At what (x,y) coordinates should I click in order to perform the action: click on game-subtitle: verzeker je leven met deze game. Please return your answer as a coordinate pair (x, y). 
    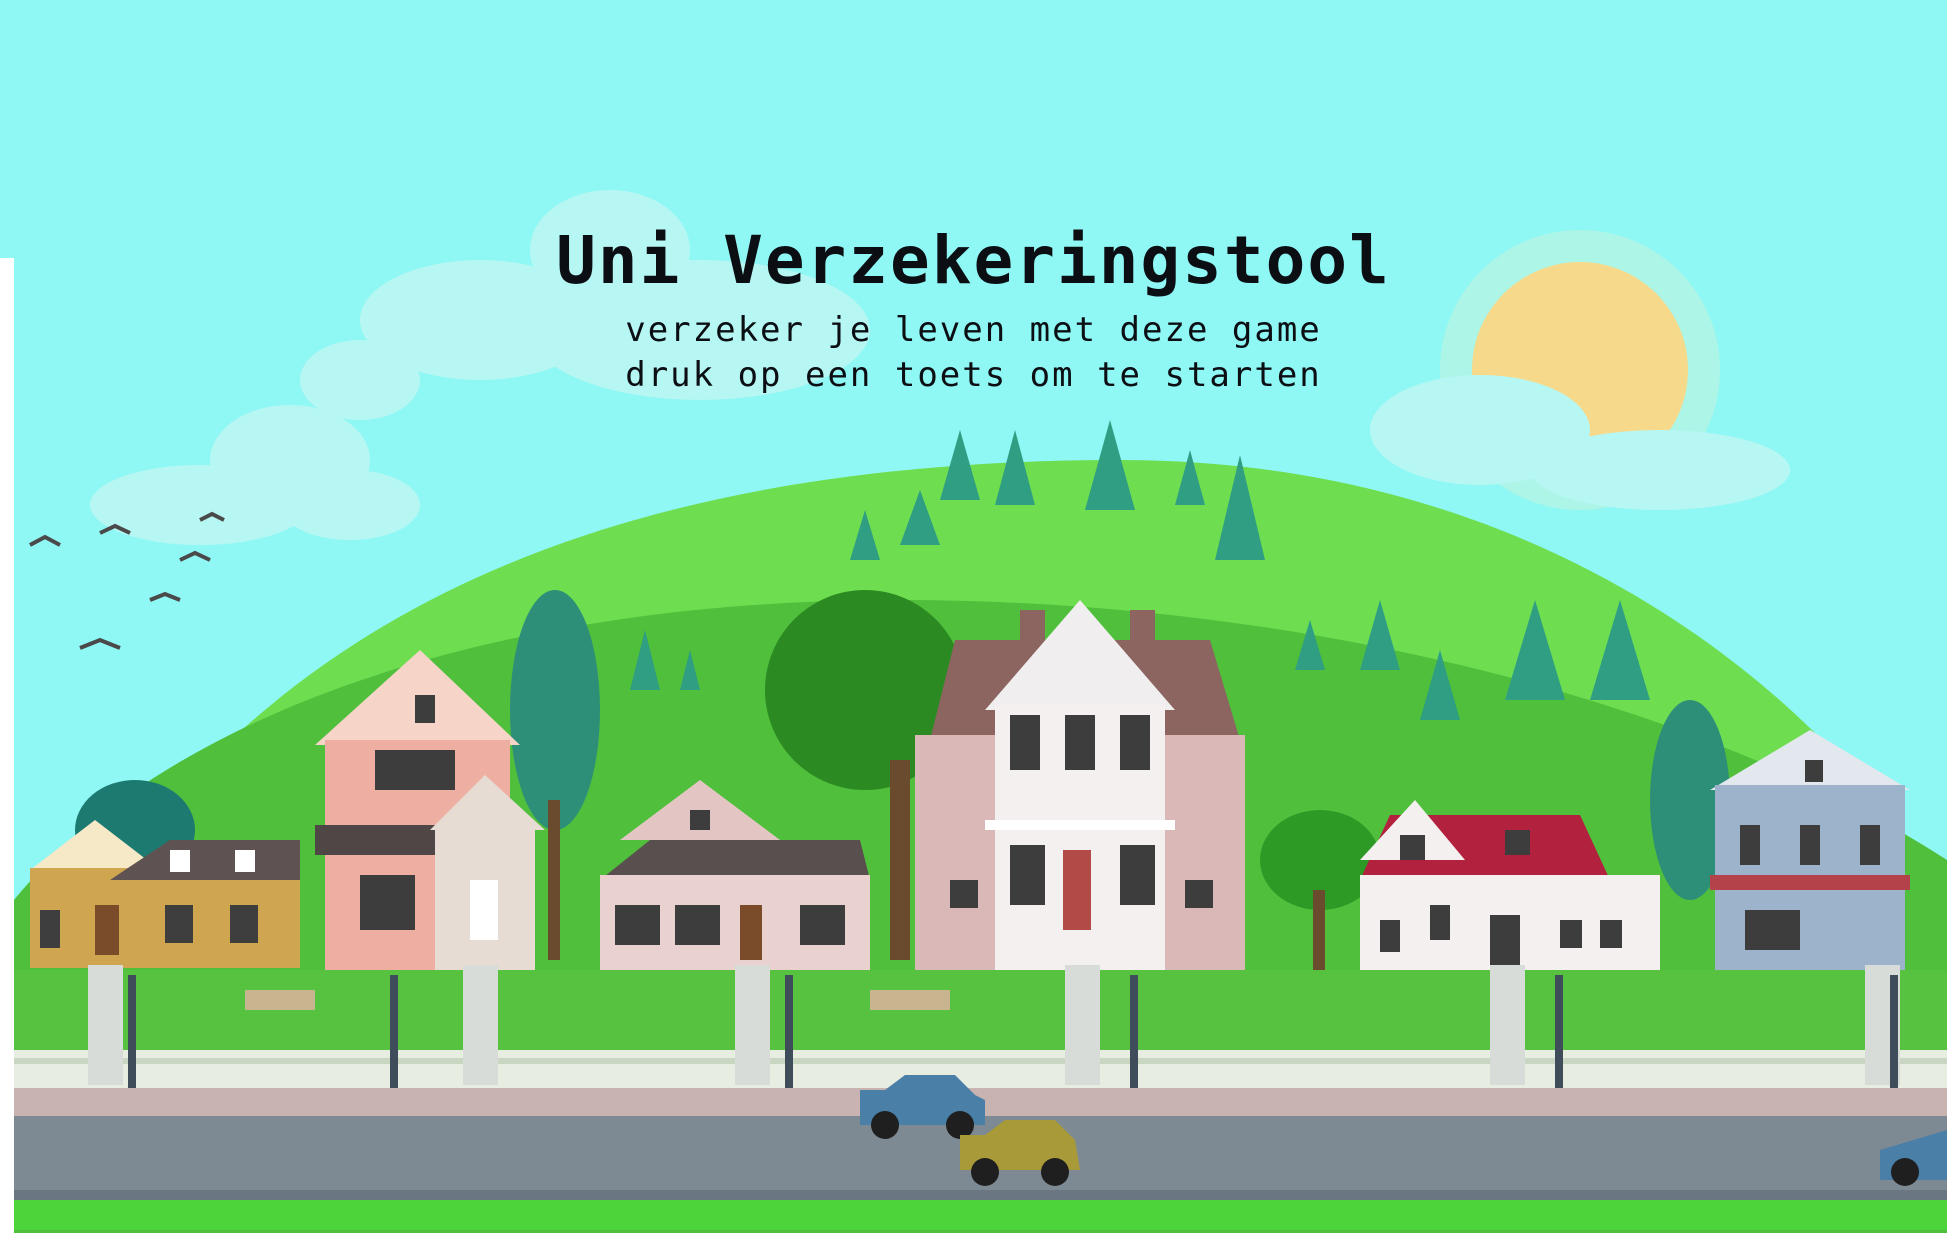
    Looking at the image, I should click on (973, 330).